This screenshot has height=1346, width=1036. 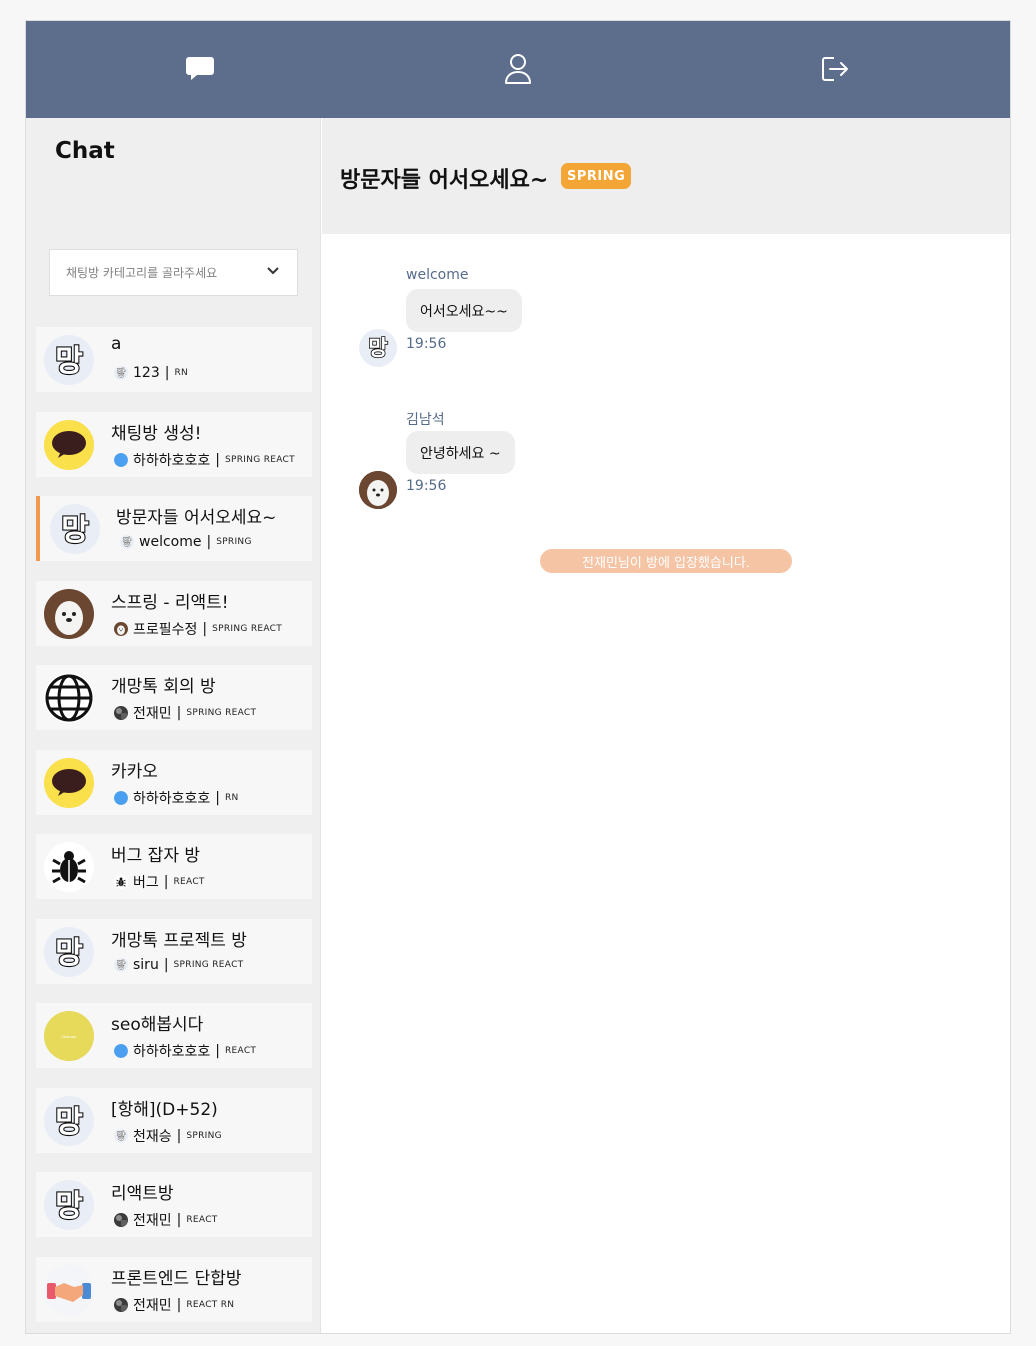 I want to click on room-avatar: SeoLogo, so click(x=69, y=1036).